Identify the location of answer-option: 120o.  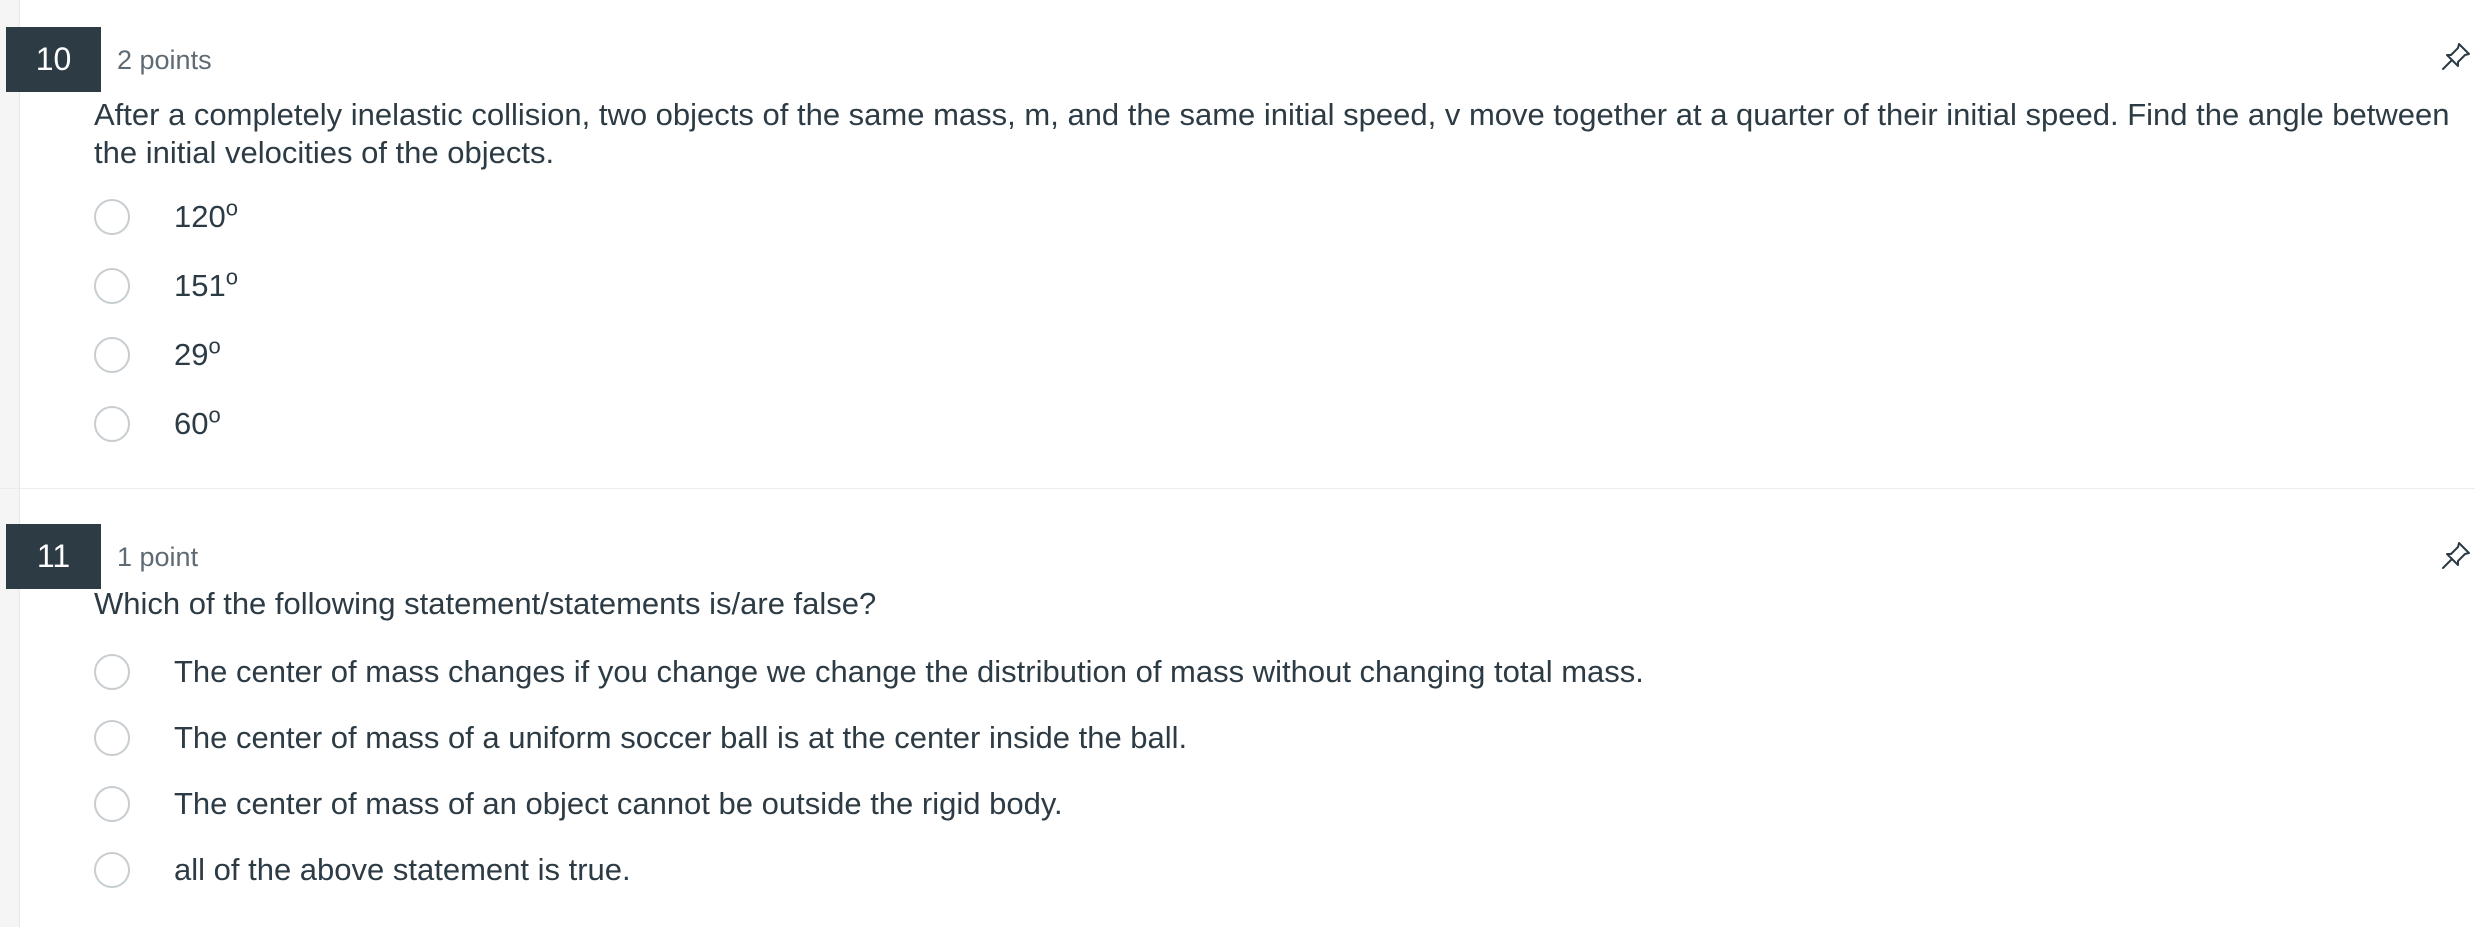
(1279, 216).